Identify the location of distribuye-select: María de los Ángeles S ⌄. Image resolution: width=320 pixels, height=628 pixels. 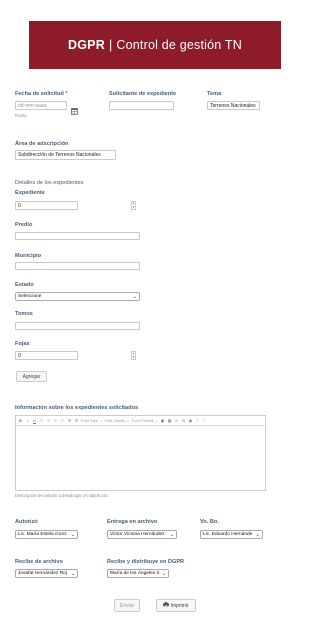
(138, 573).